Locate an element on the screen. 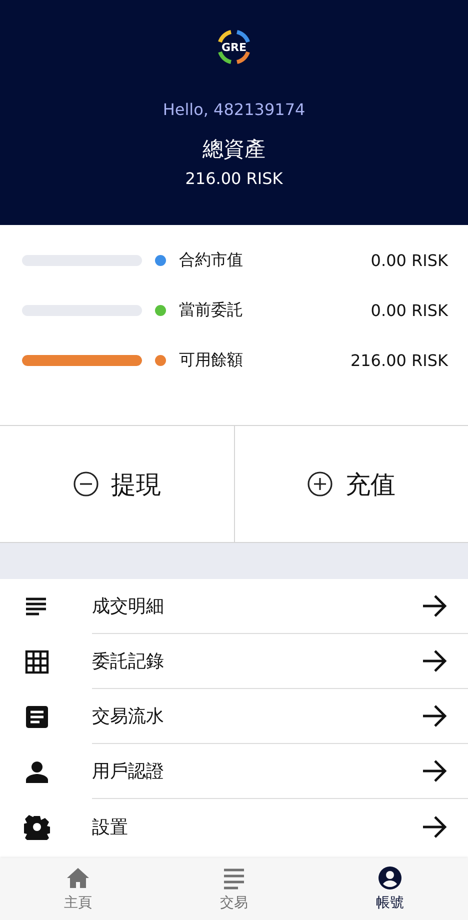  list-icon is located at coordinates (234, 878).